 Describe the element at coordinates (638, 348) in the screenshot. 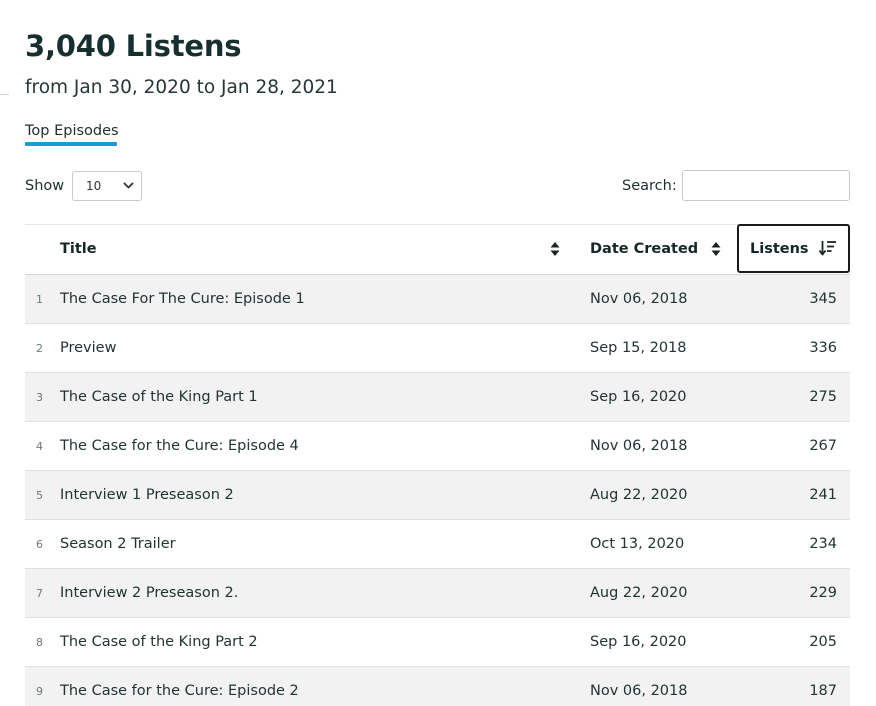

I see `date-created-cell: Sep 15, 2018` at that location.